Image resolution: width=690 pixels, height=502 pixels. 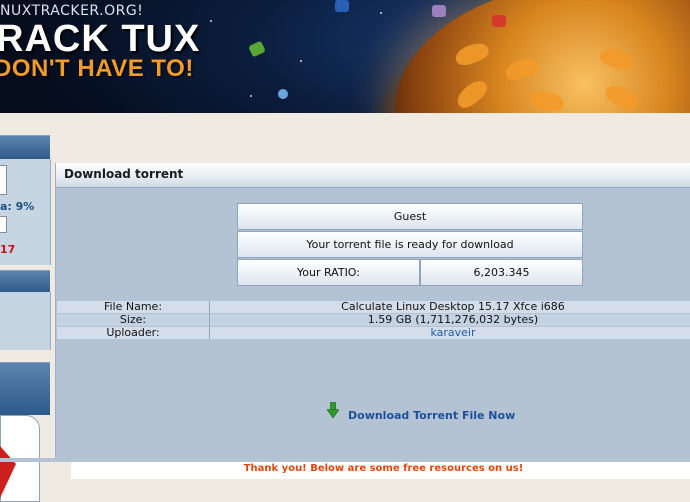 What do you see at coordinates (17, 206) in the screenshot?
I see `sidebar-ratio-label: a: 9%` at bounding box center [17, 206].